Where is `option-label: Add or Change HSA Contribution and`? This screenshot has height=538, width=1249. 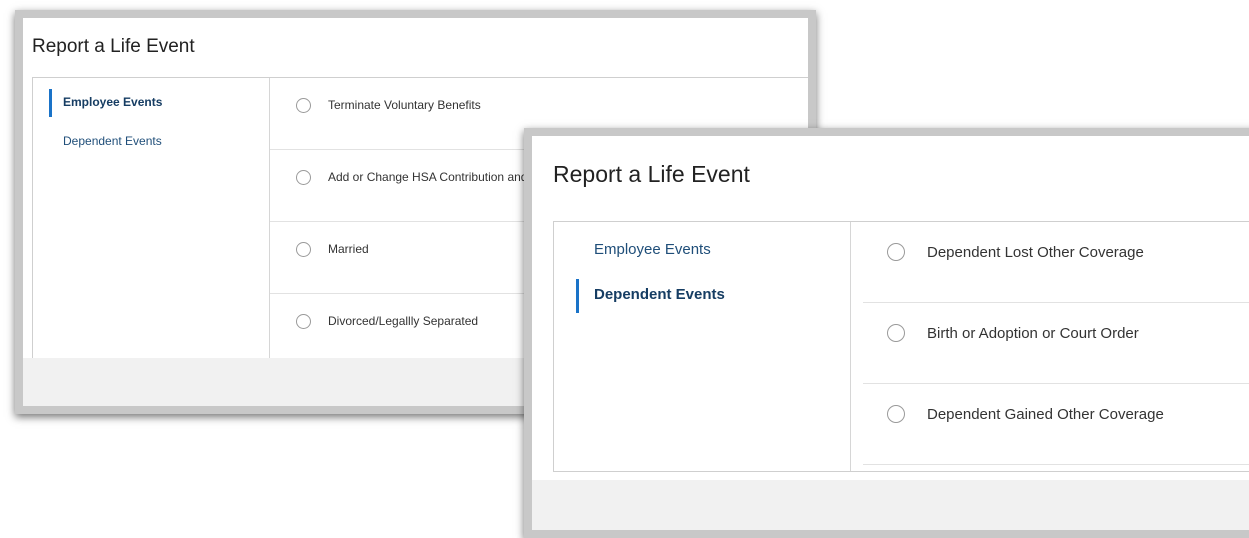
option-label: Add or Change HSA Contribution and is located at coordinates (428, 177).